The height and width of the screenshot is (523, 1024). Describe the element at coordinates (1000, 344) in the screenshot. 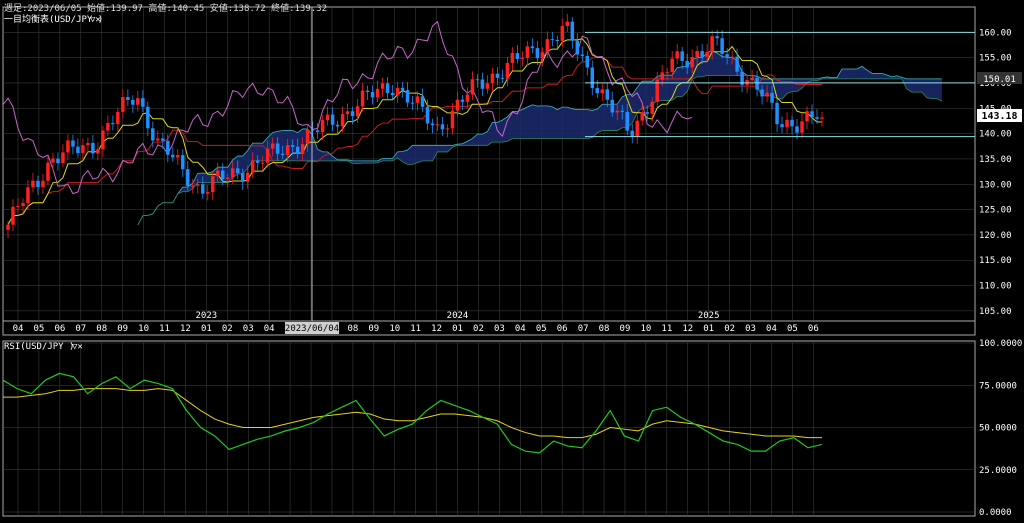

I see `rsi-tick-label: 100.0000` at that location.